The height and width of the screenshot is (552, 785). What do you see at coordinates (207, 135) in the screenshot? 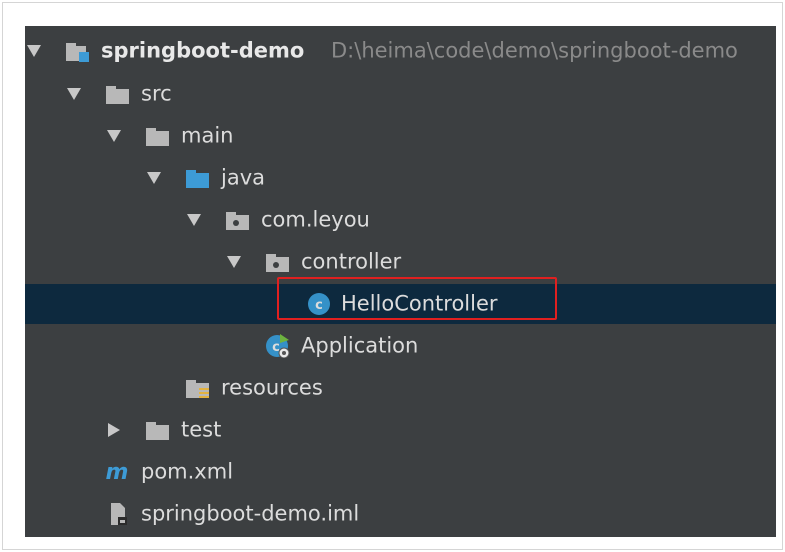
I see `tree-item-label: main` at bounding box center [207, 135].